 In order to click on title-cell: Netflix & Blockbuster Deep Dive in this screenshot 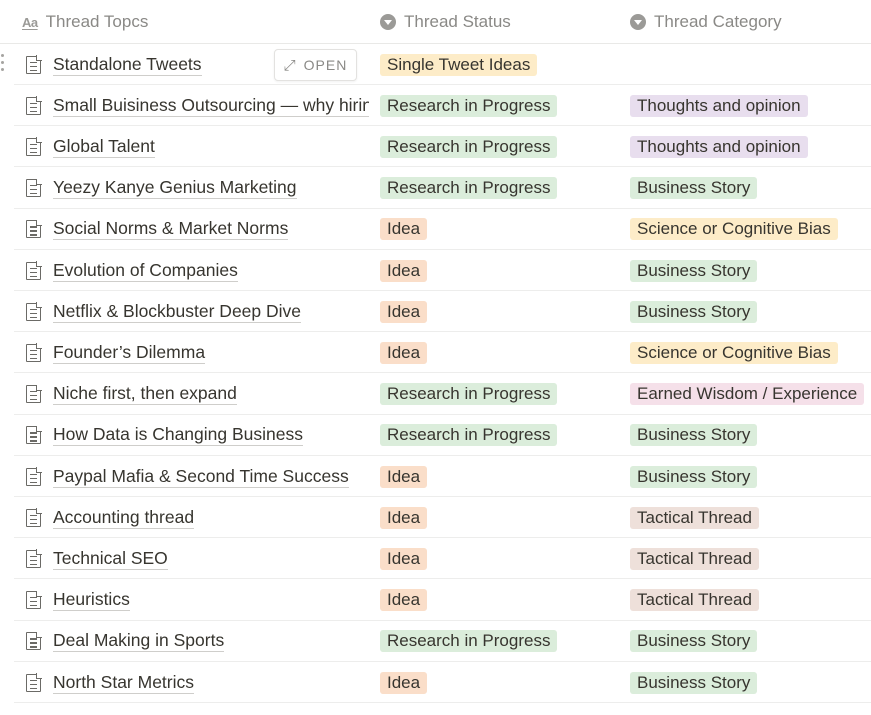, I will do `click(197, 311)`.